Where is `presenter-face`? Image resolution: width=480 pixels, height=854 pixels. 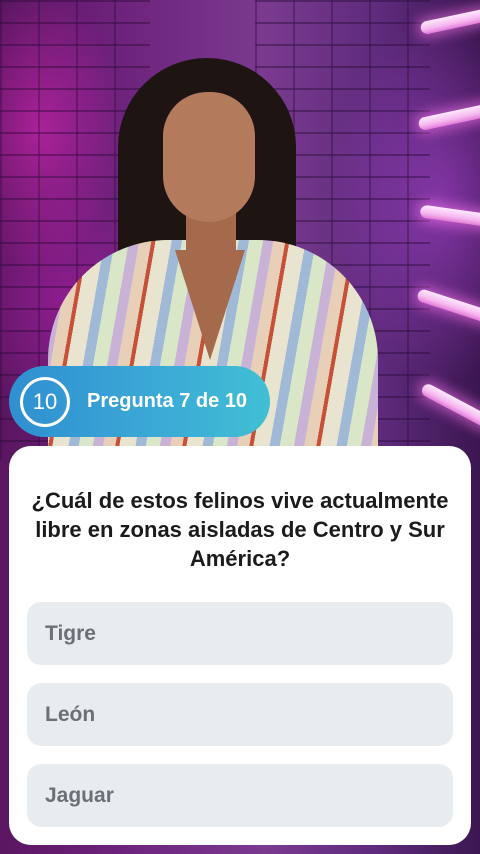 presenter-face is located at coordinates (209, 157).